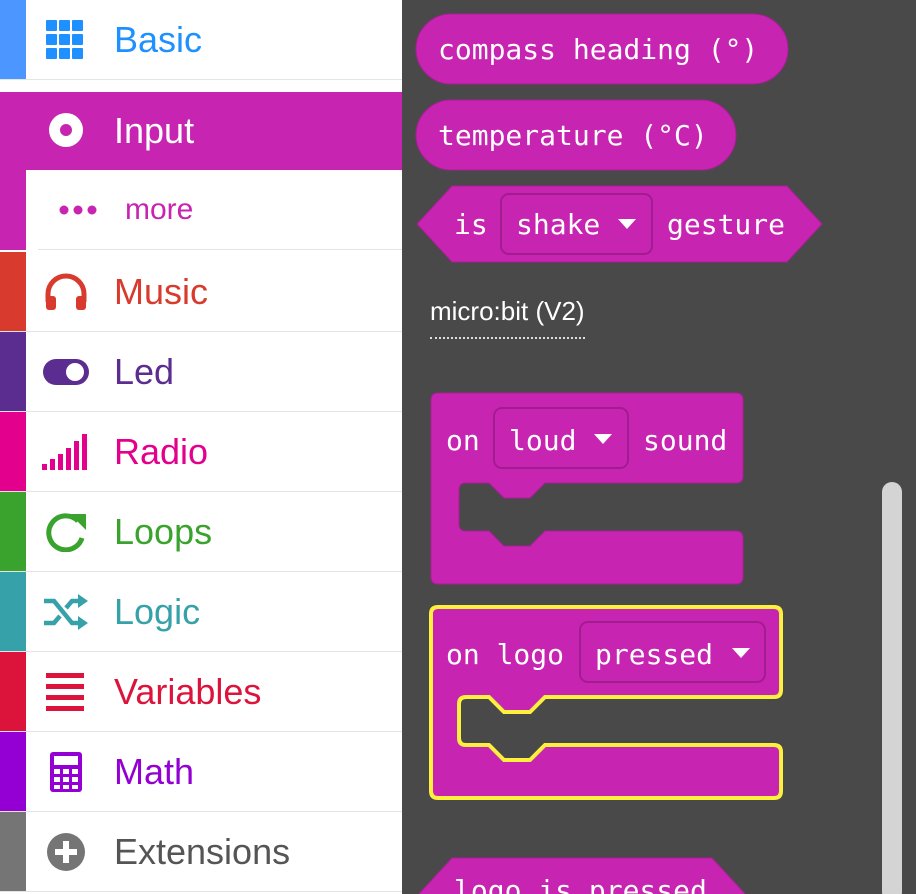 This screenshot has height=894, width=916. What do you see at coordinates (654, 654) in the screenshot?
I see `dropdown-value: pressed` at bounding box center [654, 654].